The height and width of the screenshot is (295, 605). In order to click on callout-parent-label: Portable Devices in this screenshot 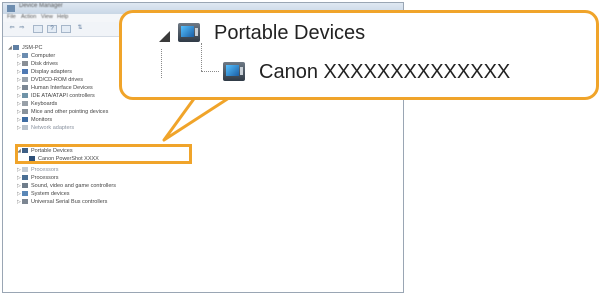, I will do `click(290, 32)`.